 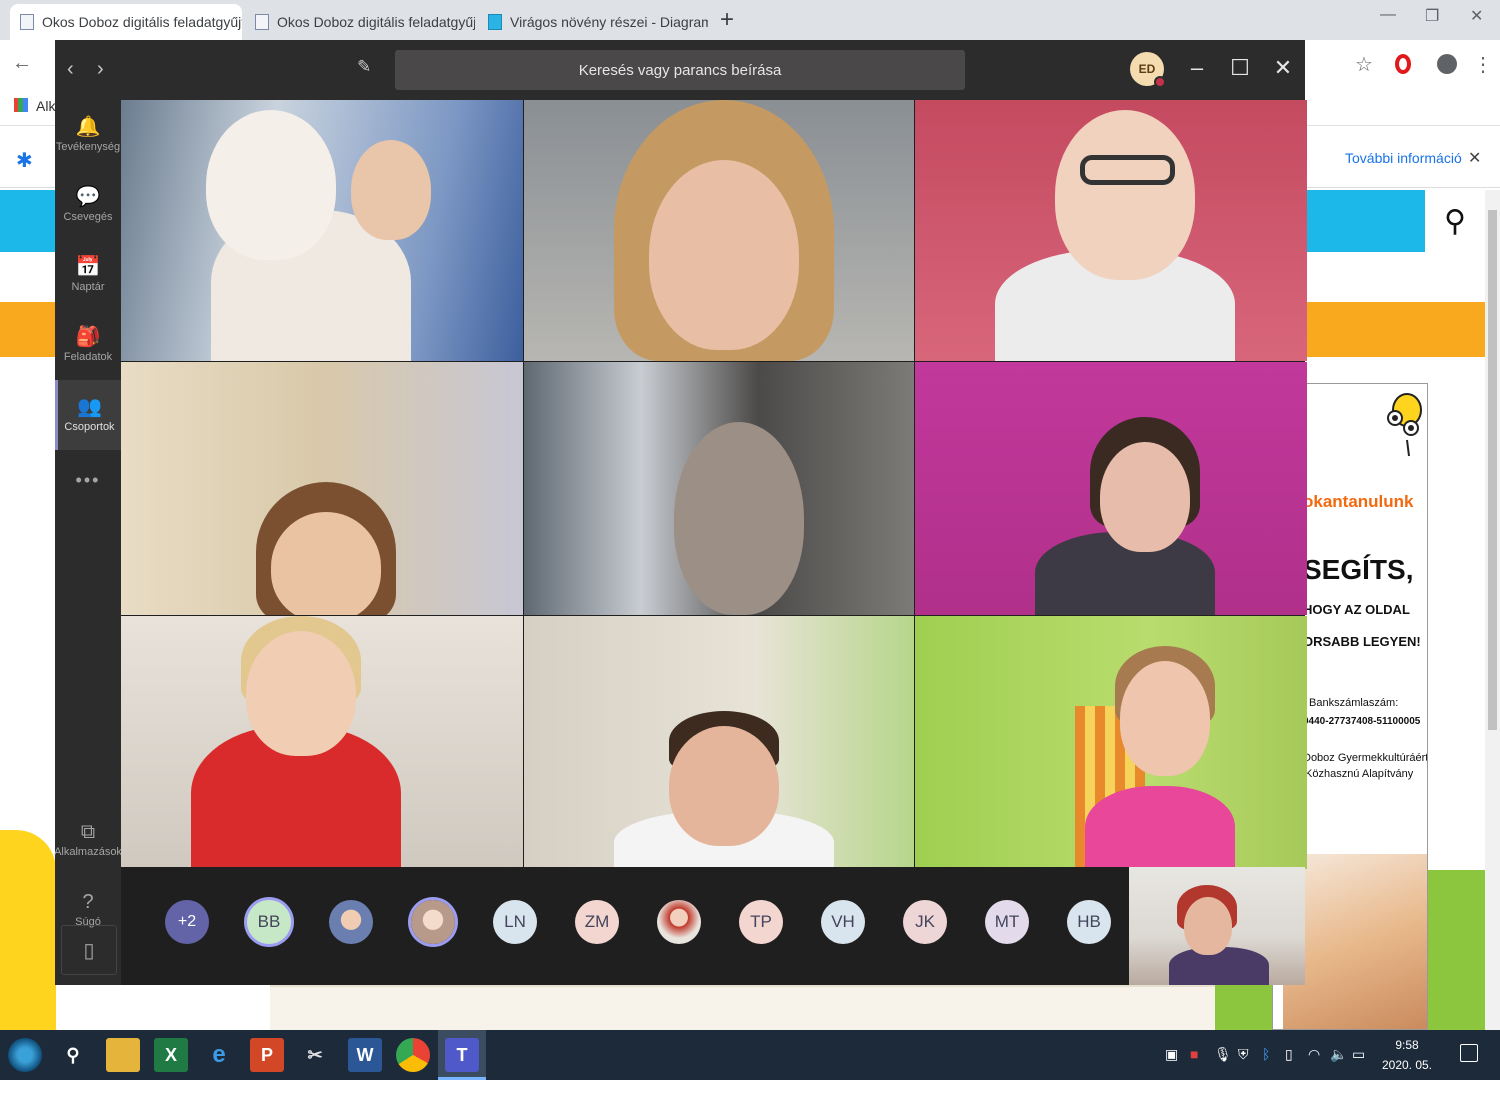 What do you see at coordinates (1388, 15) in the screenshot?
I see `browser-minimize-button: —` at bounding box center [1388, 15].